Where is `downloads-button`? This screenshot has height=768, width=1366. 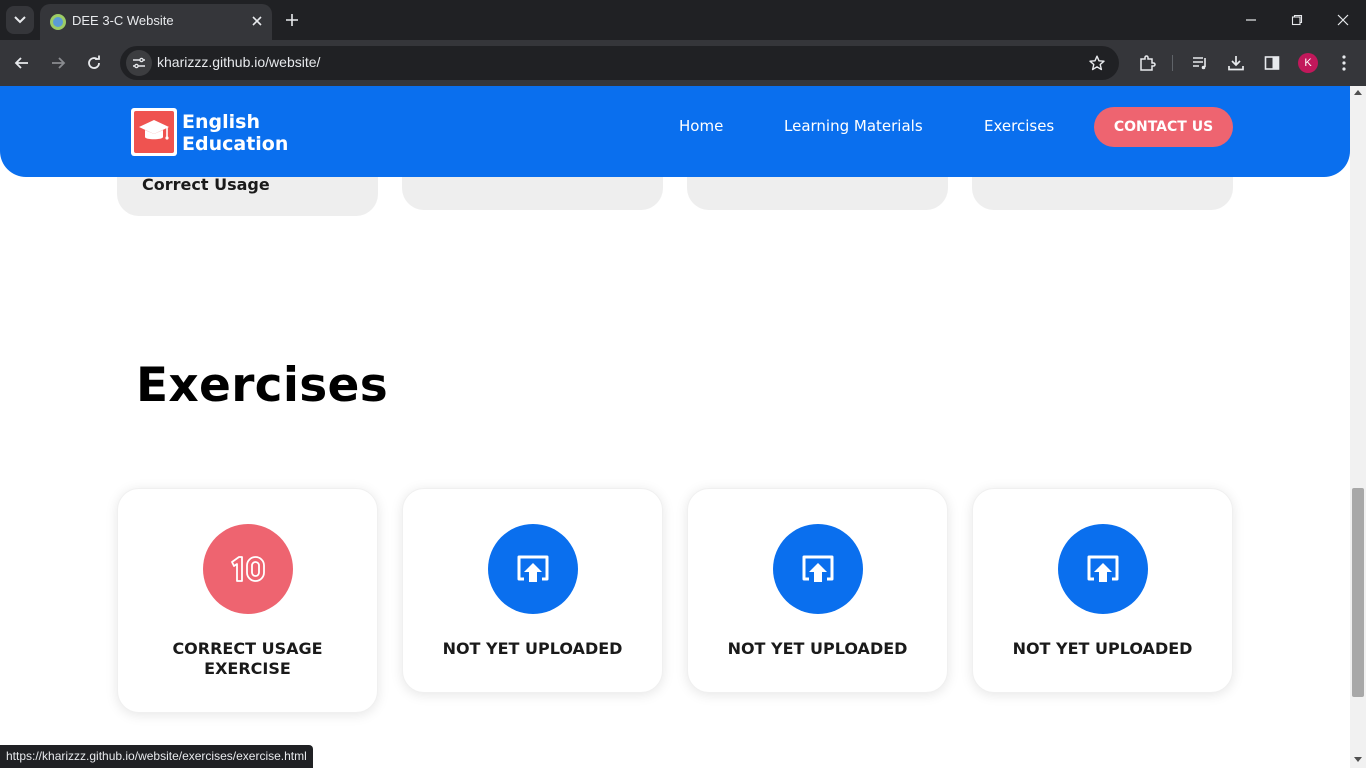 downloads-button is located at coordinates (1236, 63).